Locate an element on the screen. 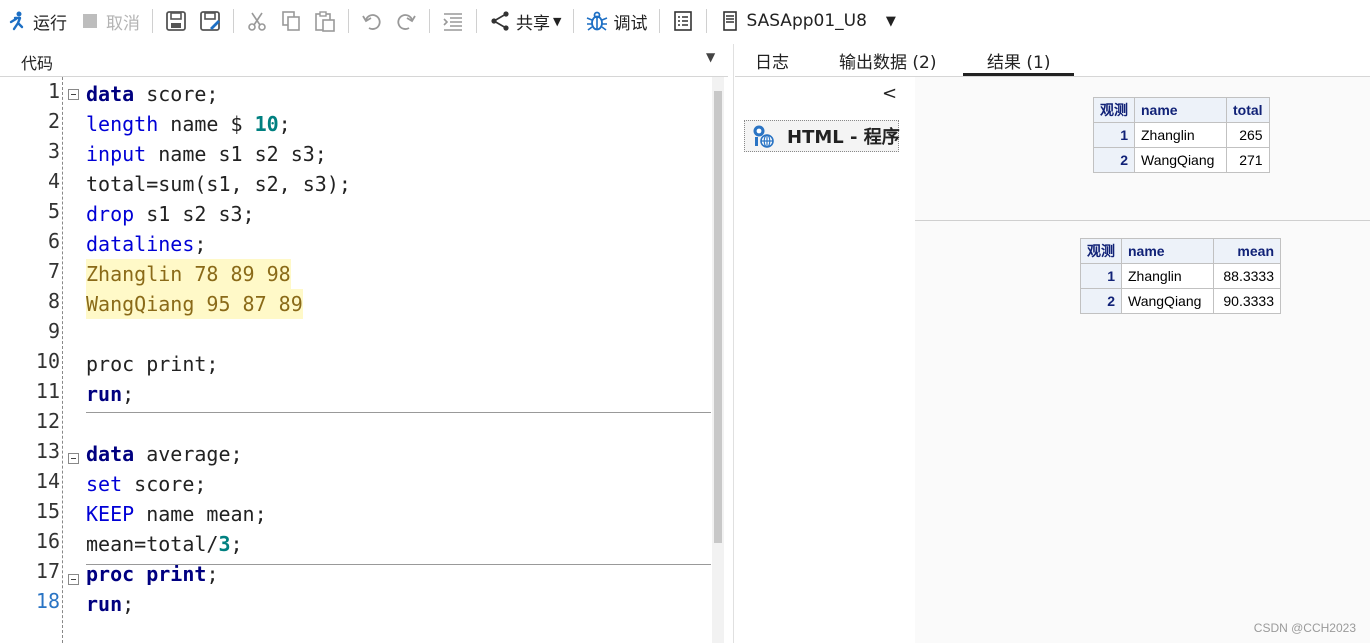 The height and width of the screenshot is (643, 1370). save-button is located at coordinates (176, 21).